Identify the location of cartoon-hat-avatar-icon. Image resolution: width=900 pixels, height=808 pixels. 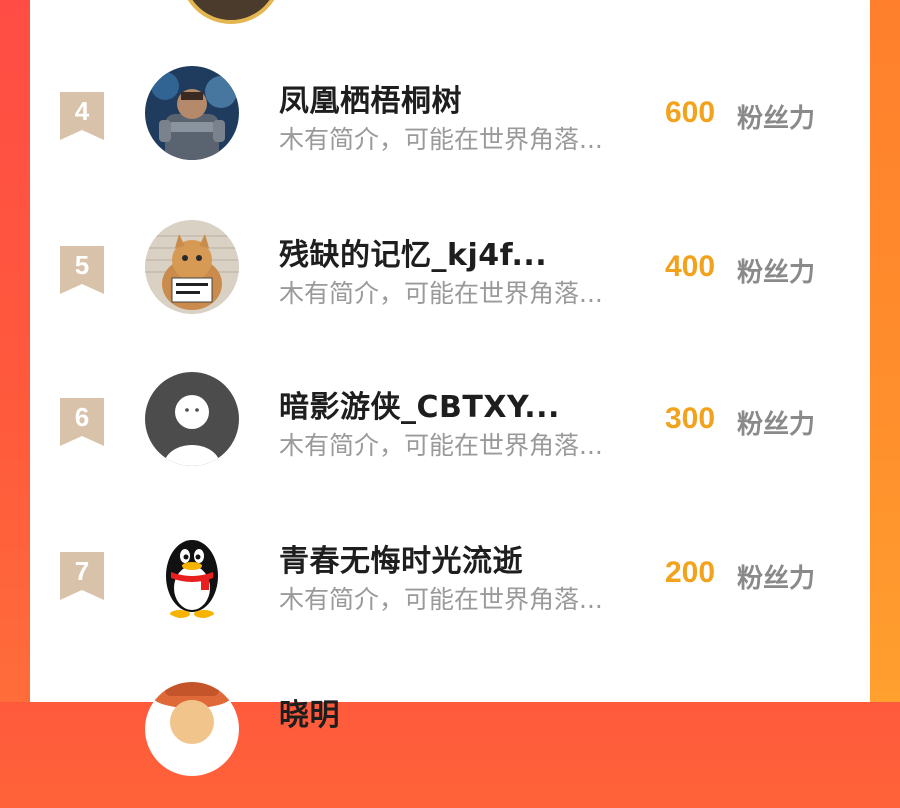
(192, 729).